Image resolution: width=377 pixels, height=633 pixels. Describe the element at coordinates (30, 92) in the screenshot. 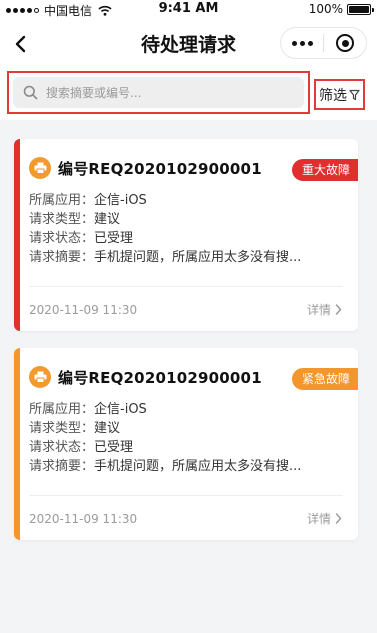

I see `search-icon` at that location.